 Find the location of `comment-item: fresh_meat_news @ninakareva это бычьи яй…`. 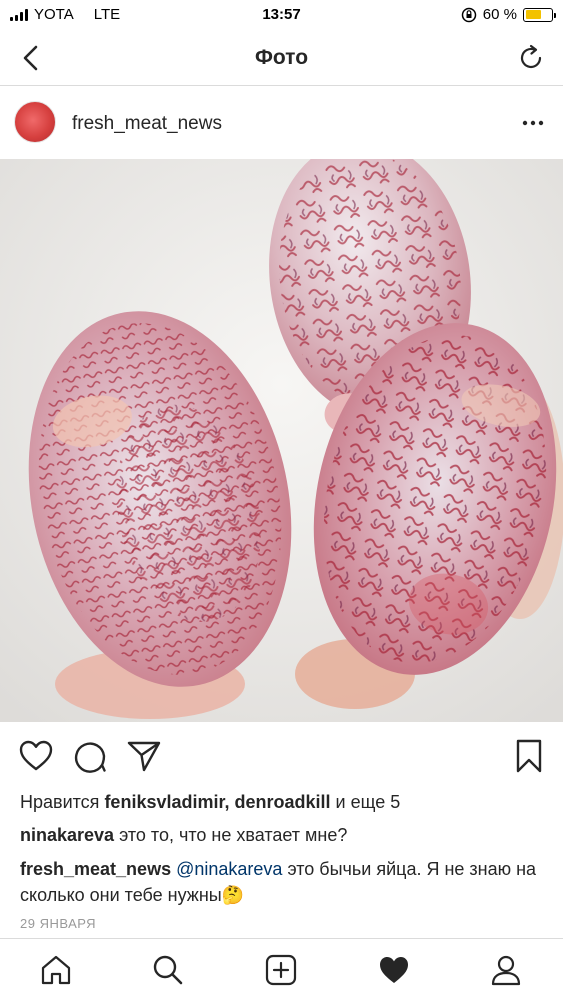

comment-item: fresh_meat_news @ninakareva это бычьи яй… is located at coordinates (282, 882).